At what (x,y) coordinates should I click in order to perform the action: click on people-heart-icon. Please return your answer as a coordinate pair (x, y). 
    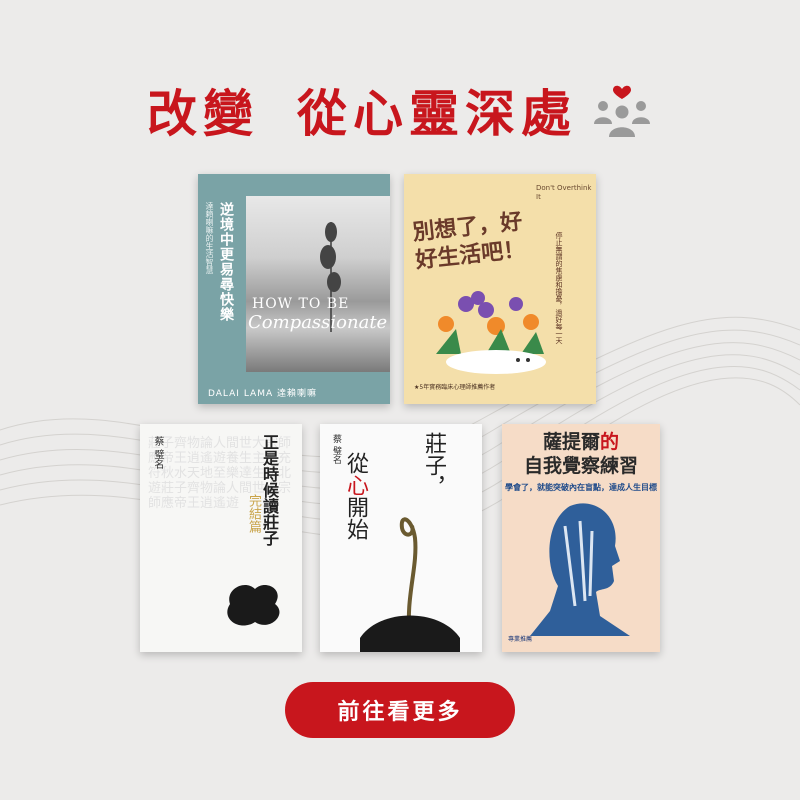
    Looking at the image, I should click on (622, 111).